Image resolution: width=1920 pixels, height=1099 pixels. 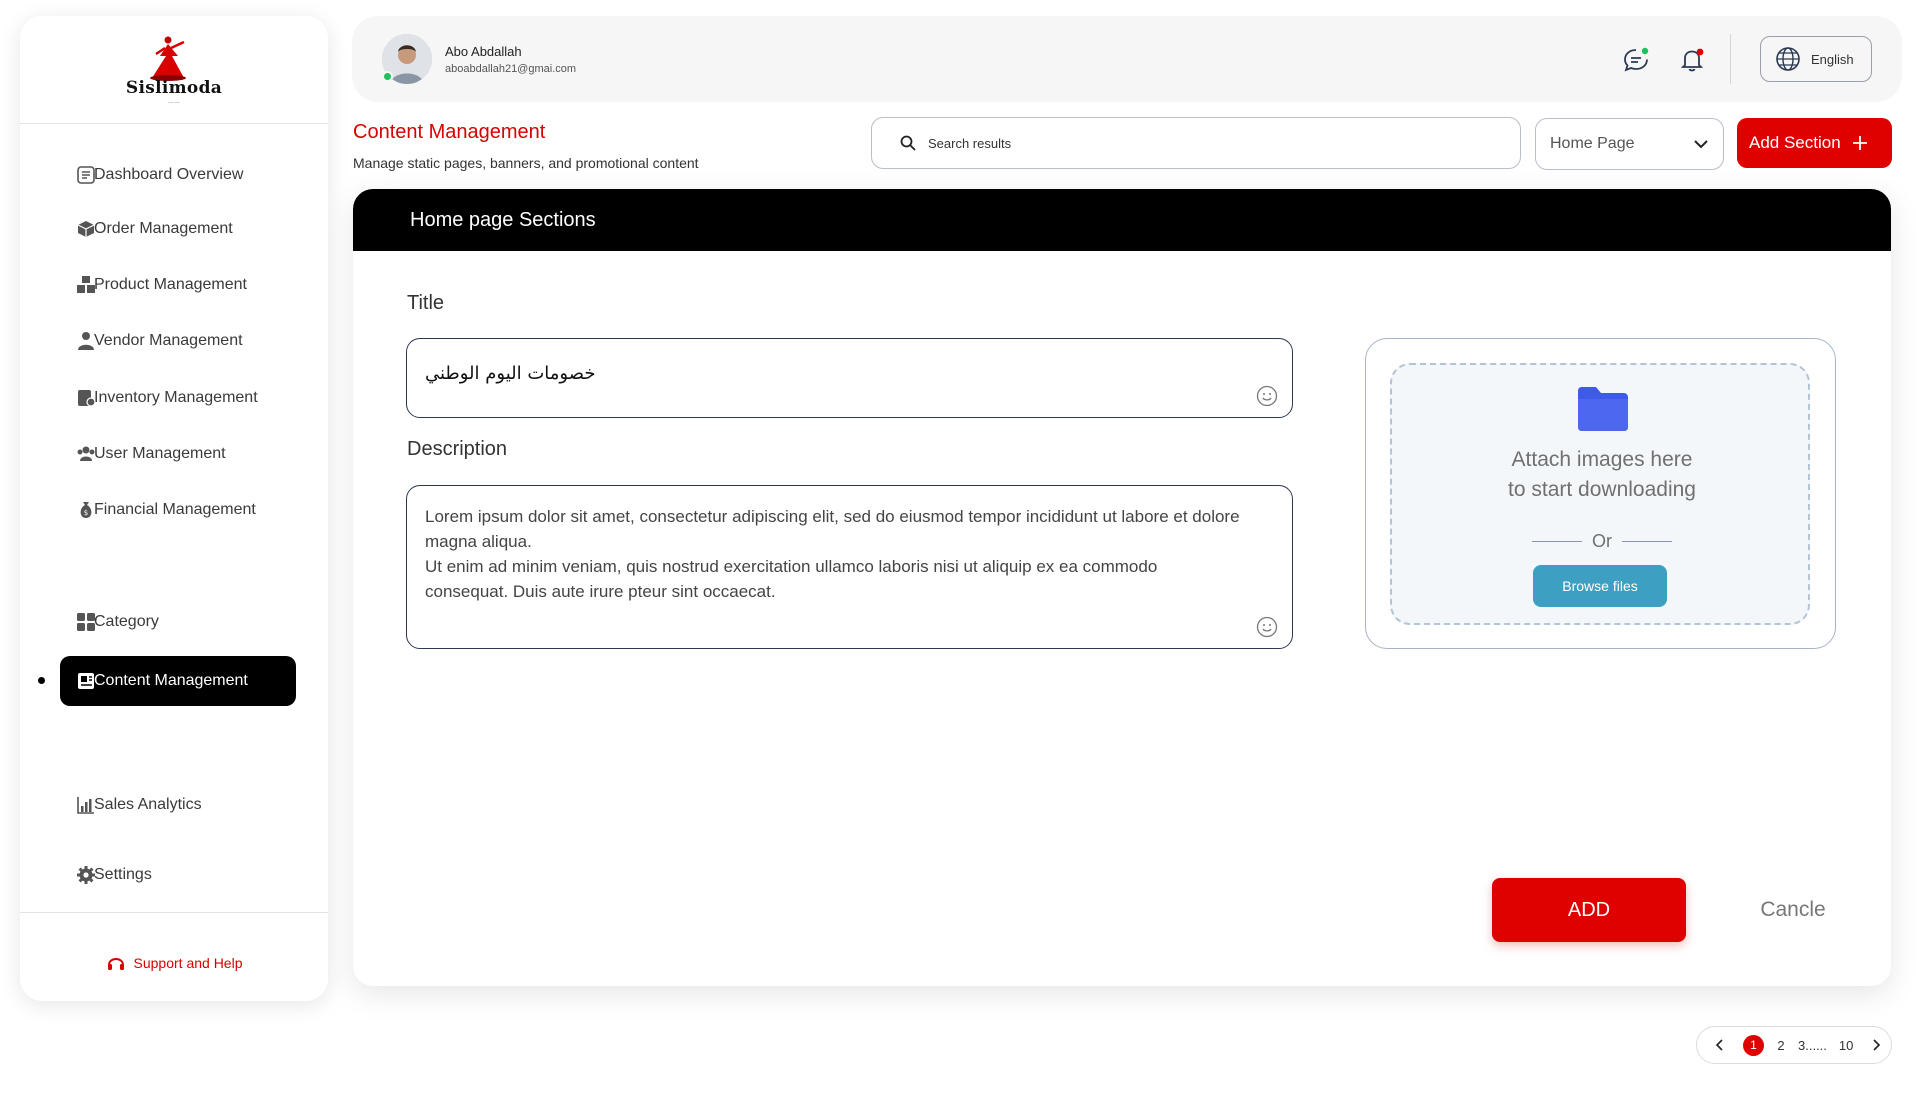 I want to click on sidebar-item-label: Dashboard Overview, so click(x=169, y=174).